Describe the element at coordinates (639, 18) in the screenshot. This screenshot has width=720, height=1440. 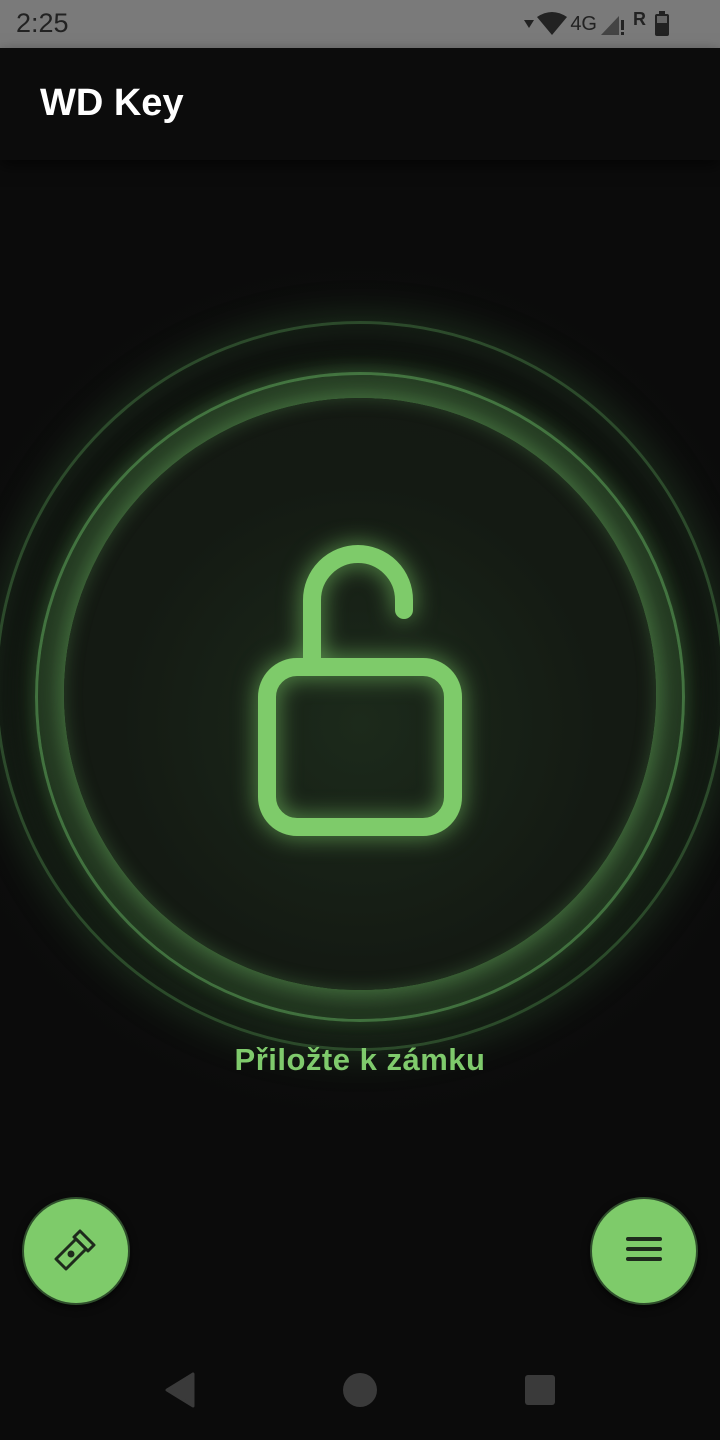
I see `roaming-label: R` at that location.